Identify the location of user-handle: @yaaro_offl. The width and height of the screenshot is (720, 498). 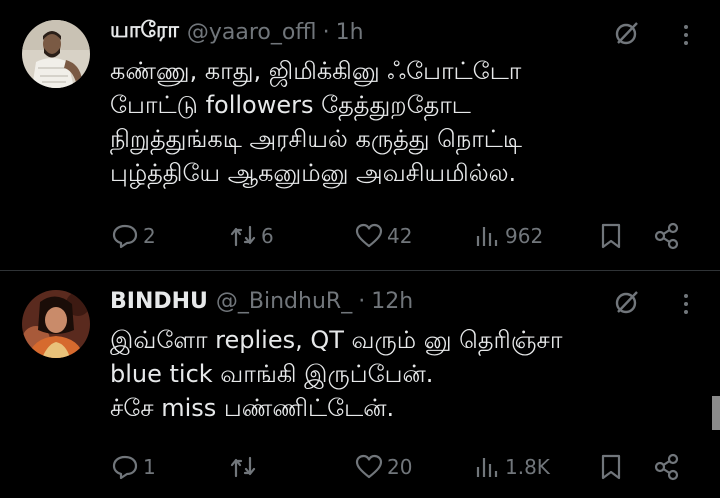
(252, 32).